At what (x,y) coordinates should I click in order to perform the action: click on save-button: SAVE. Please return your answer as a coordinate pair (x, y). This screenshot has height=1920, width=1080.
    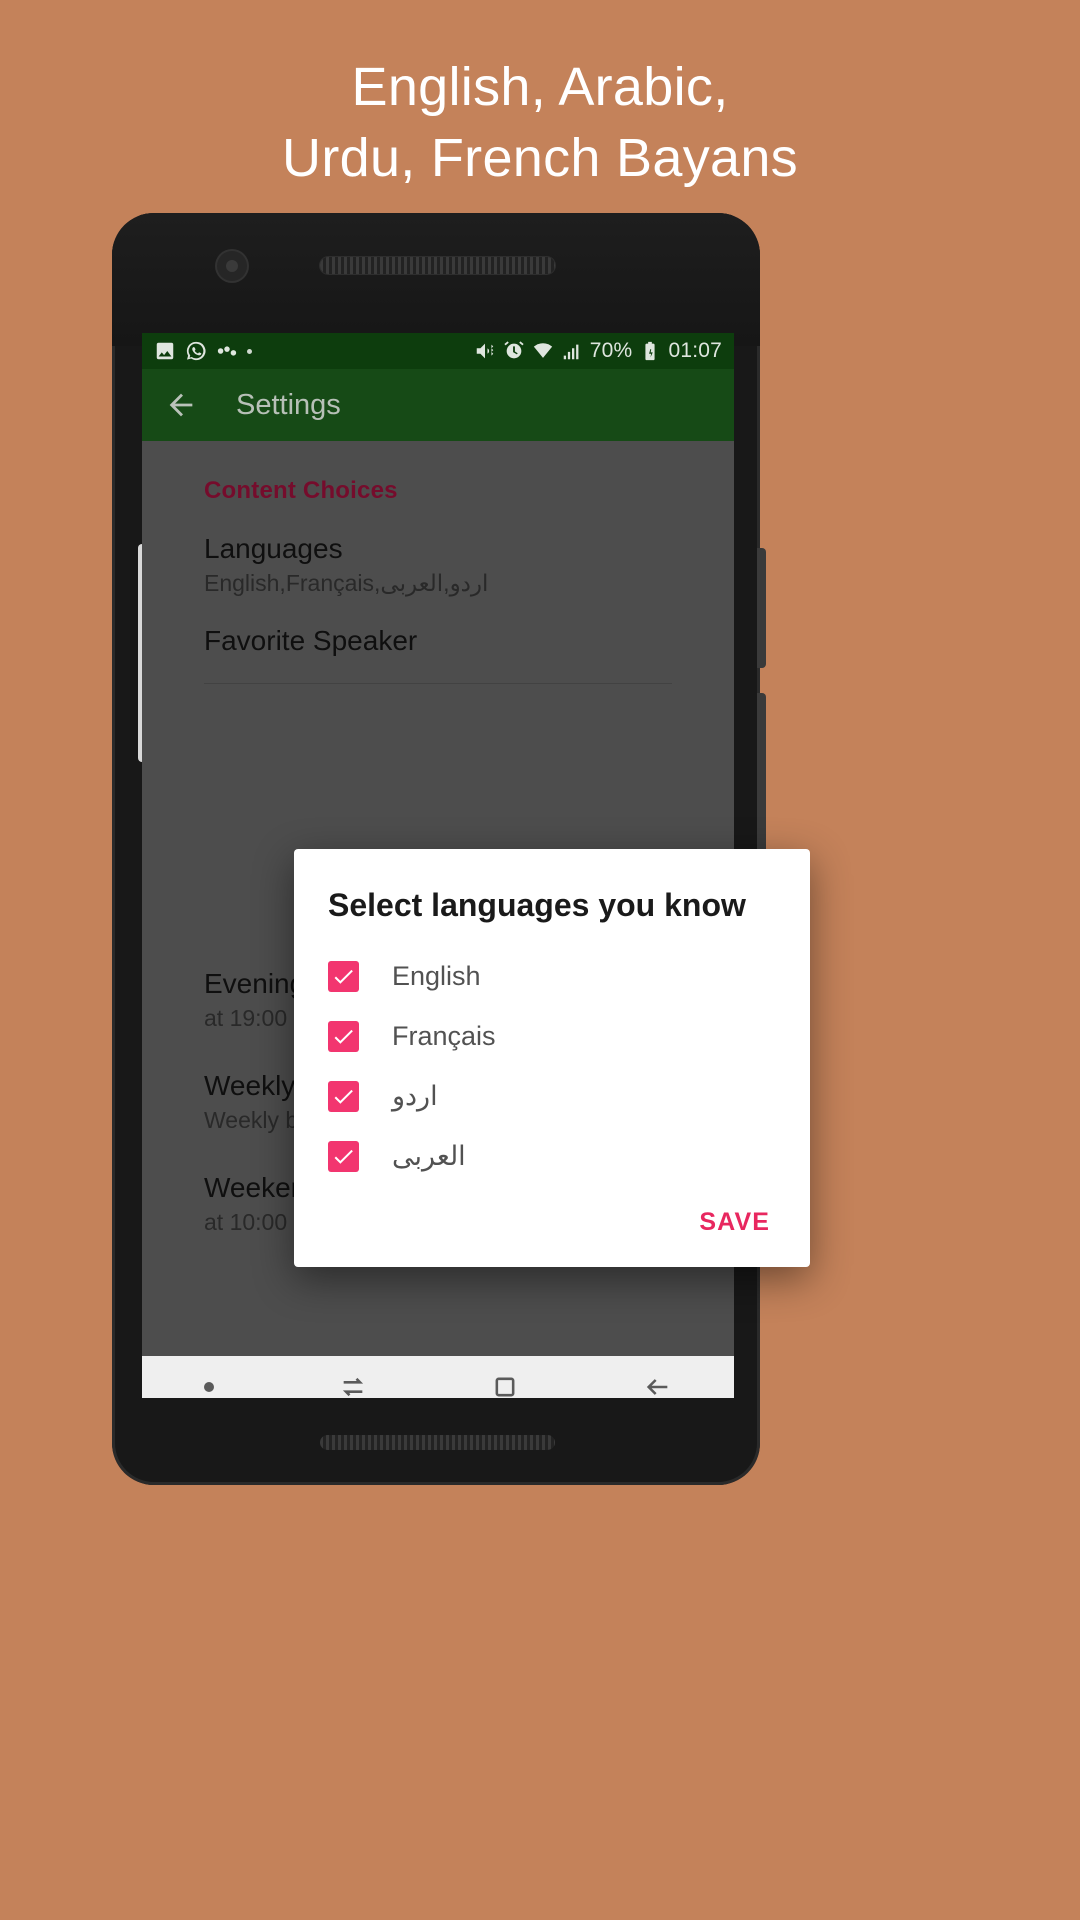
    Looking at the image, I should click on (734, 1222).